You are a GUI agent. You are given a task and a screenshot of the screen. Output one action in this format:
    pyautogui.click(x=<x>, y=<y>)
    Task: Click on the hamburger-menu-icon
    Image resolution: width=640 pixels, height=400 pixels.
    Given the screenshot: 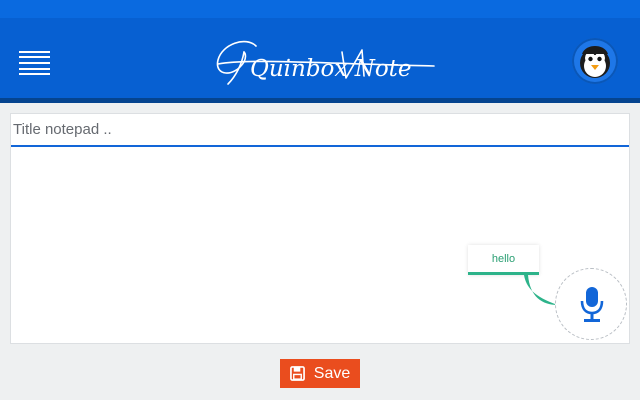 What is the action you would take?
    pyautogui.click(x=34, y=63)
    